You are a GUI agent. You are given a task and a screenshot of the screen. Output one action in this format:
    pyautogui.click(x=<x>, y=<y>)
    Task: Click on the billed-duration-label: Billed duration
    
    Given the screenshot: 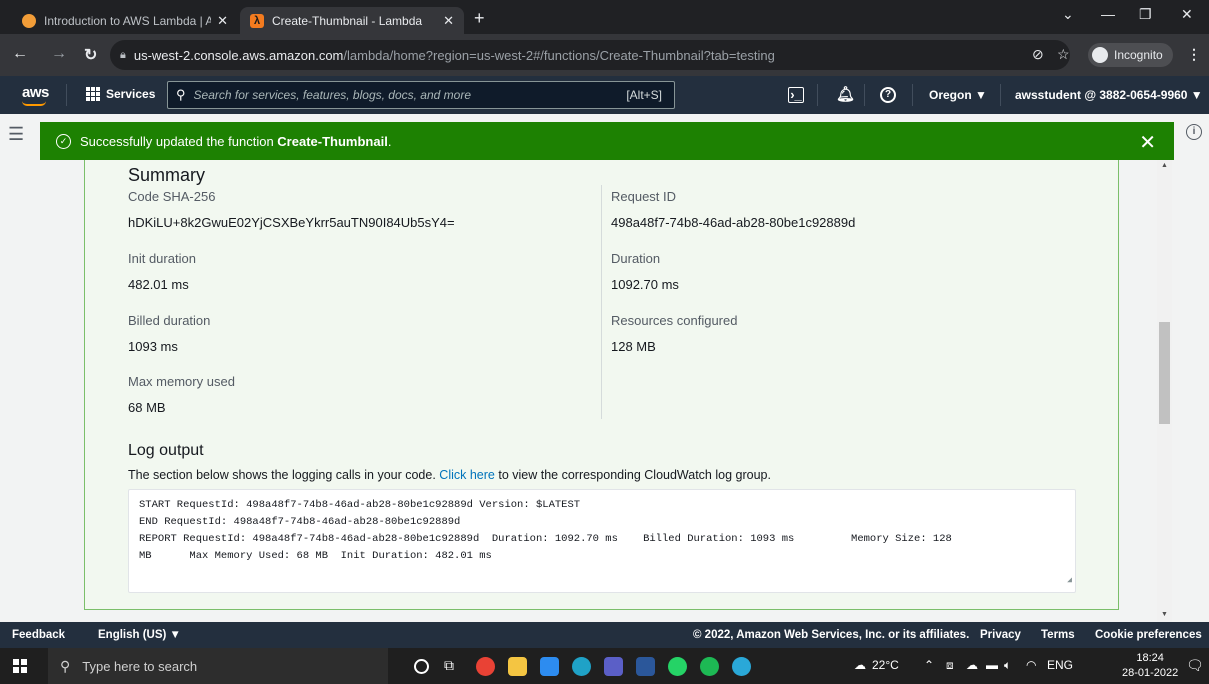 What is the action you would take?
    pyautogui.click(x=169, y=320)
    